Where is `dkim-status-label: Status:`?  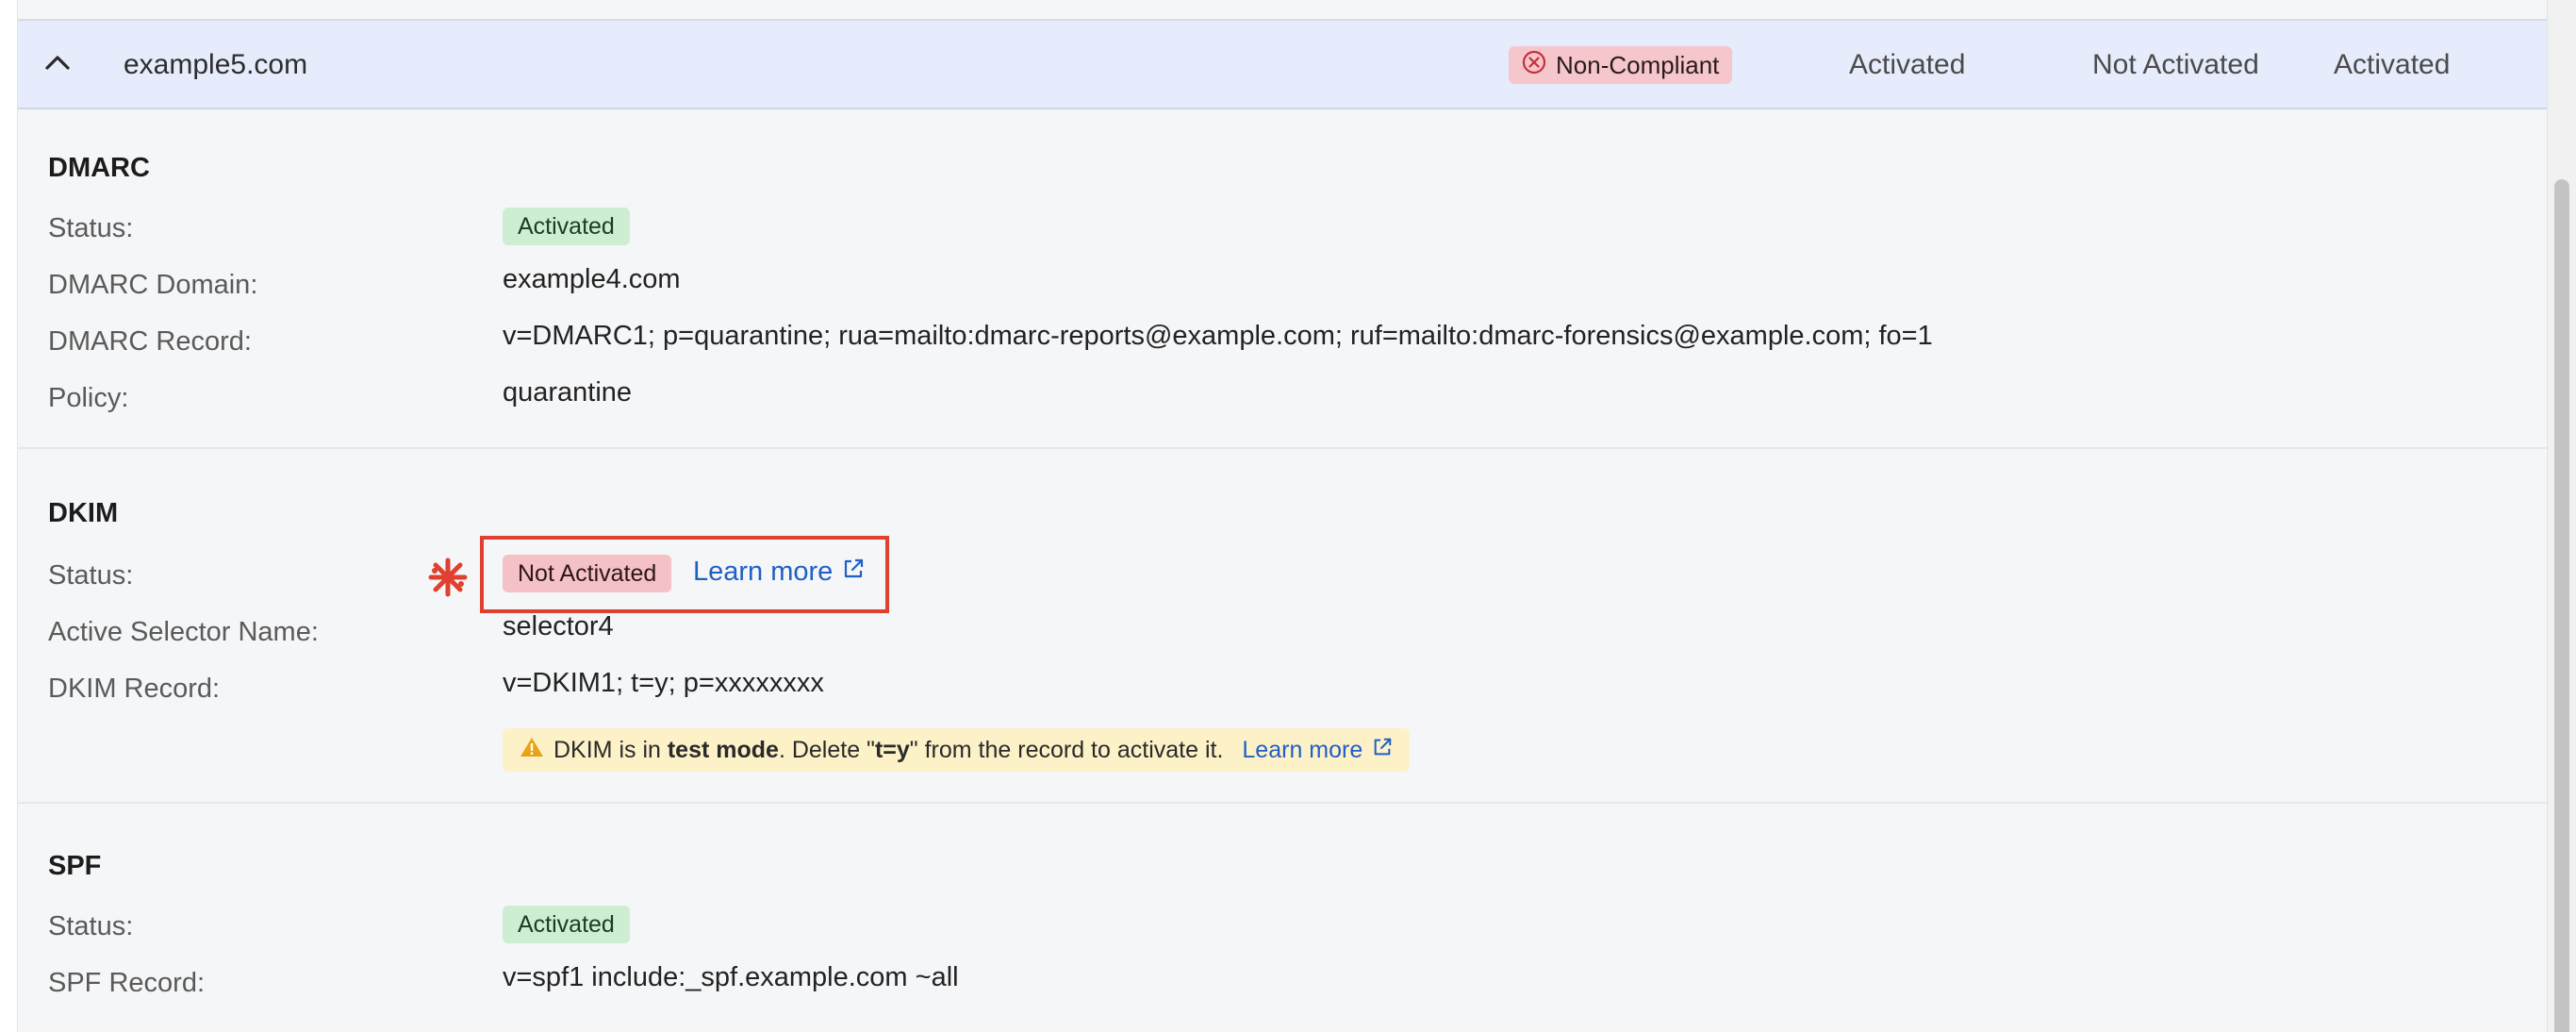
dkim-status-label: Status: is located at coordinates (91, 575).